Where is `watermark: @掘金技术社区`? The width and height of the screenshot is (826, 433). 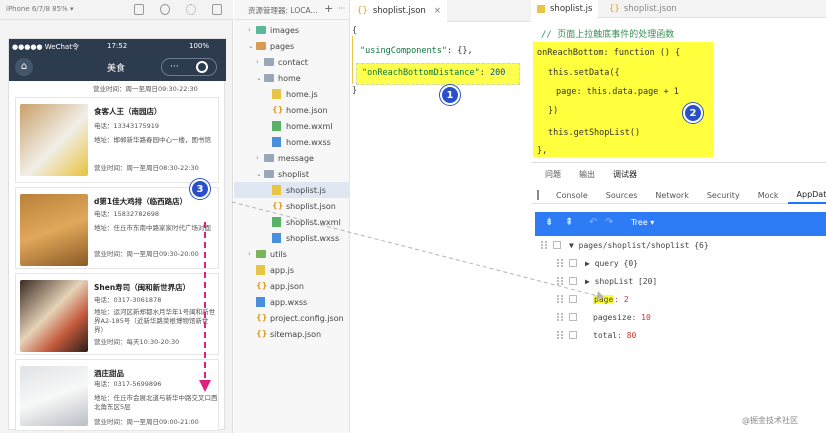
watermark: @掘金技术社区 is located at coordinates (770, 420).